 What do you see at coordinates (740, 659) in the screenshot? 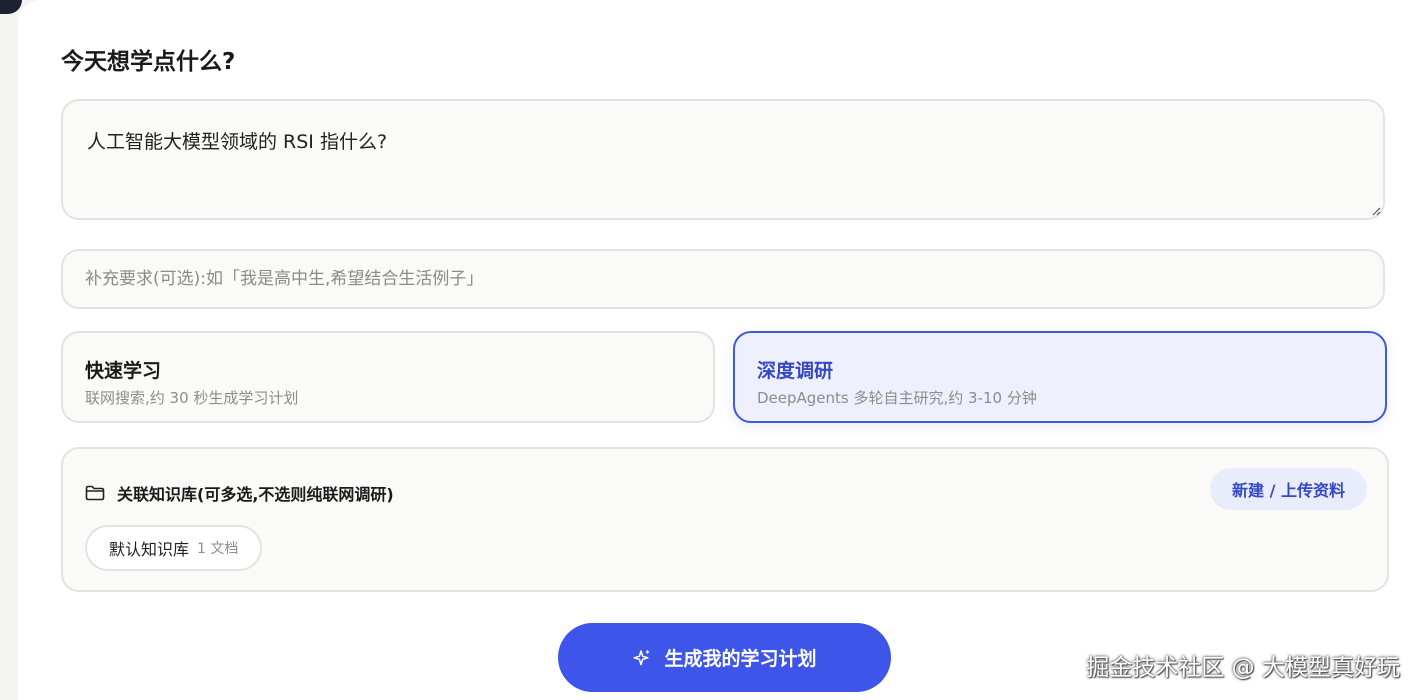
I see `generate-plan-label: 生成我的学习计划` at bounding box center [740, 659].